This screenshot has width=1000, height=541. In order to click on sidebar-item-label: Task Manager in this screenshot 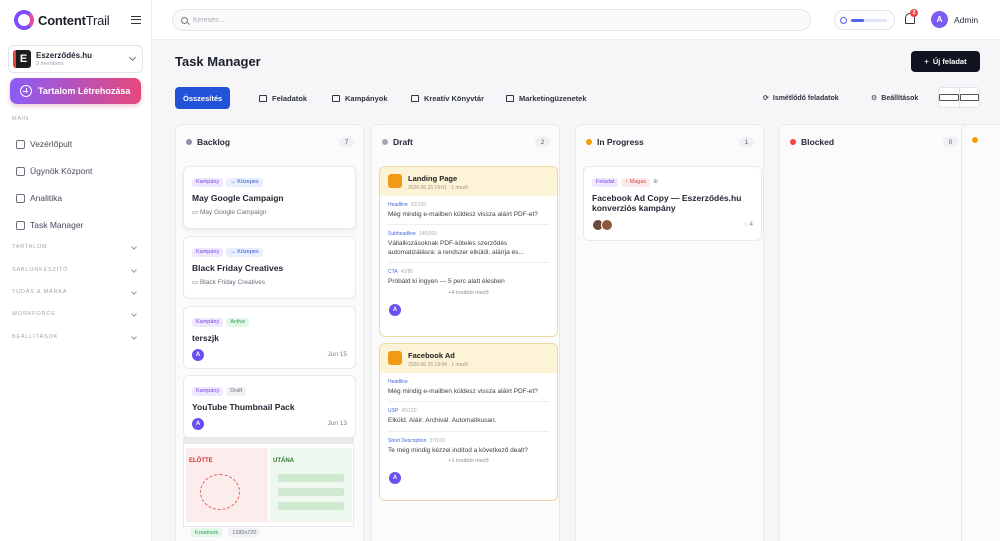, I will do `click(57, 225)`.